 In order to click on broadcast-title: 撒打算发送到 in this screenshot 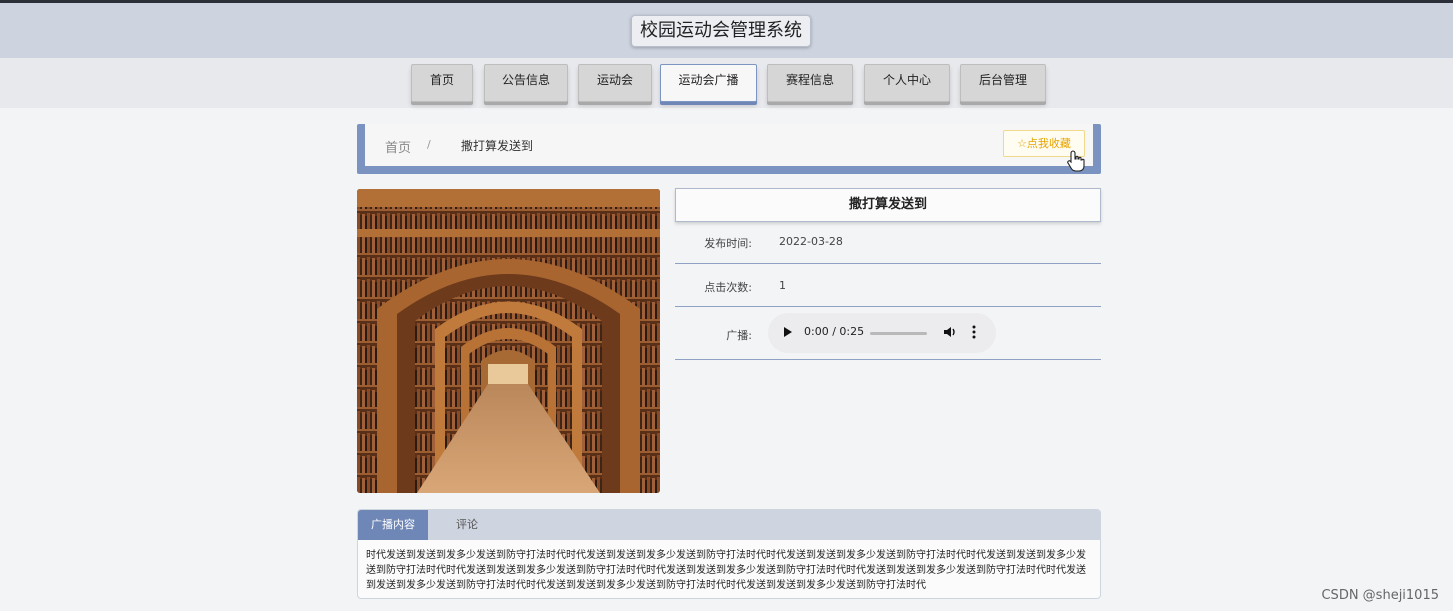, I will do `click(888, 205)`.